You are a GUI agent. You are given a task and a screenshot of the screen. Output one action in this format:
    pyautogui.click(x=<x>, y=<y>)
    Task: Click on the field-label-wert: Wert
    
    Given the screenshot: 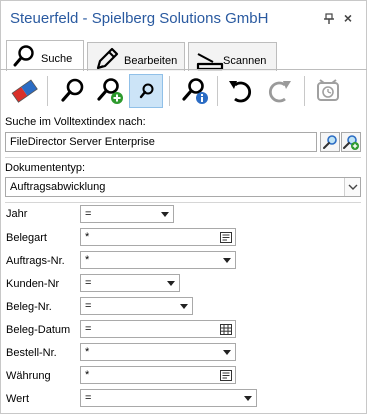 What is the action you would take?
    pyautogui.click(x=18, y=399)
    